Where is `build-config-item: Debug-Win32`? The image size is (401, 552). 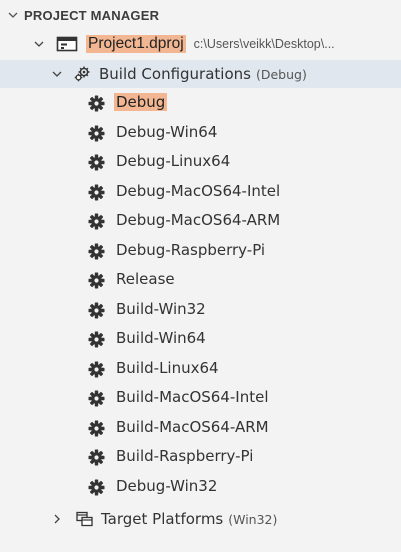 build-config-item: Debug-Win32 is located at coordinates (200, 487).